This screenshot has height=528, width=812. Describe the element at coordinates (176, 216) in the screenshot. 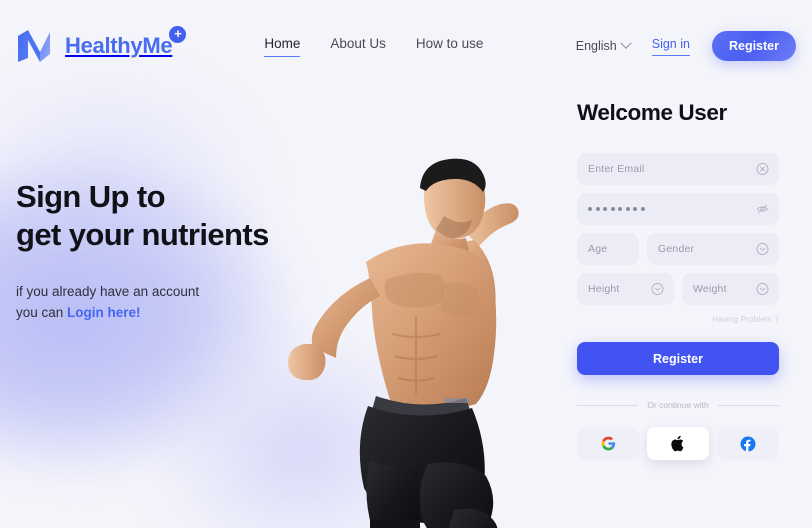

I see `page-title: Sign Up to get your nutrients` at that location.